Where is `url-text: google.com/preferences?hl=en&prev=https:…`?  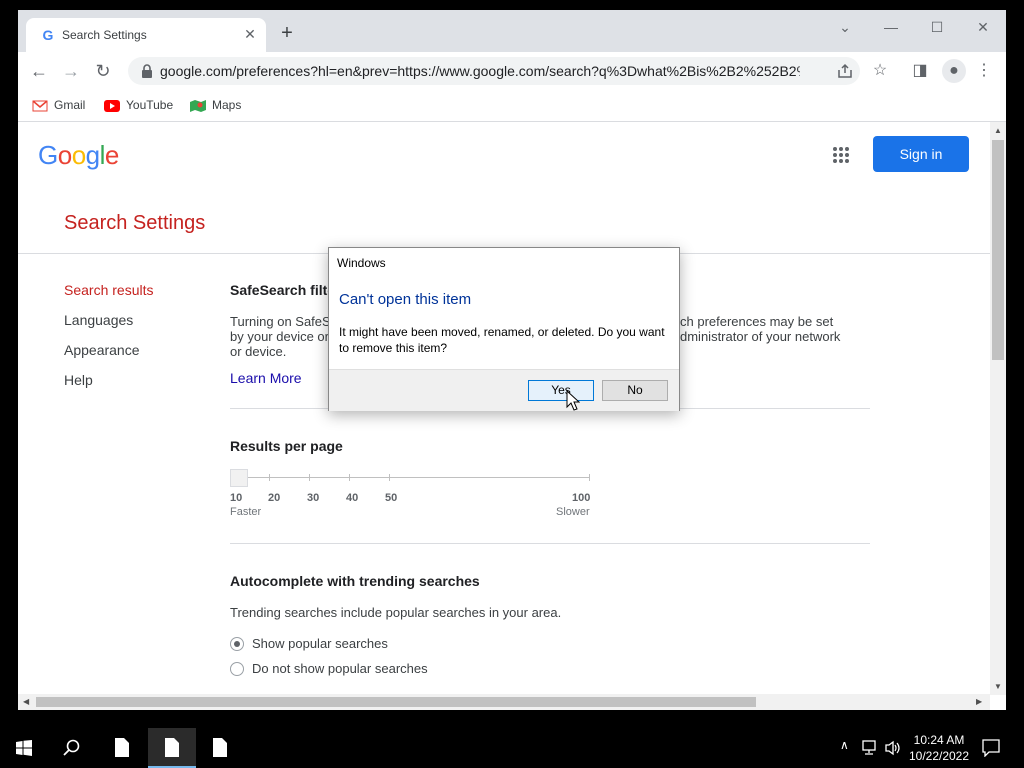 url-text: google.com/preferences?hl=en&prev=https:… is located at coordinates (480, 71).